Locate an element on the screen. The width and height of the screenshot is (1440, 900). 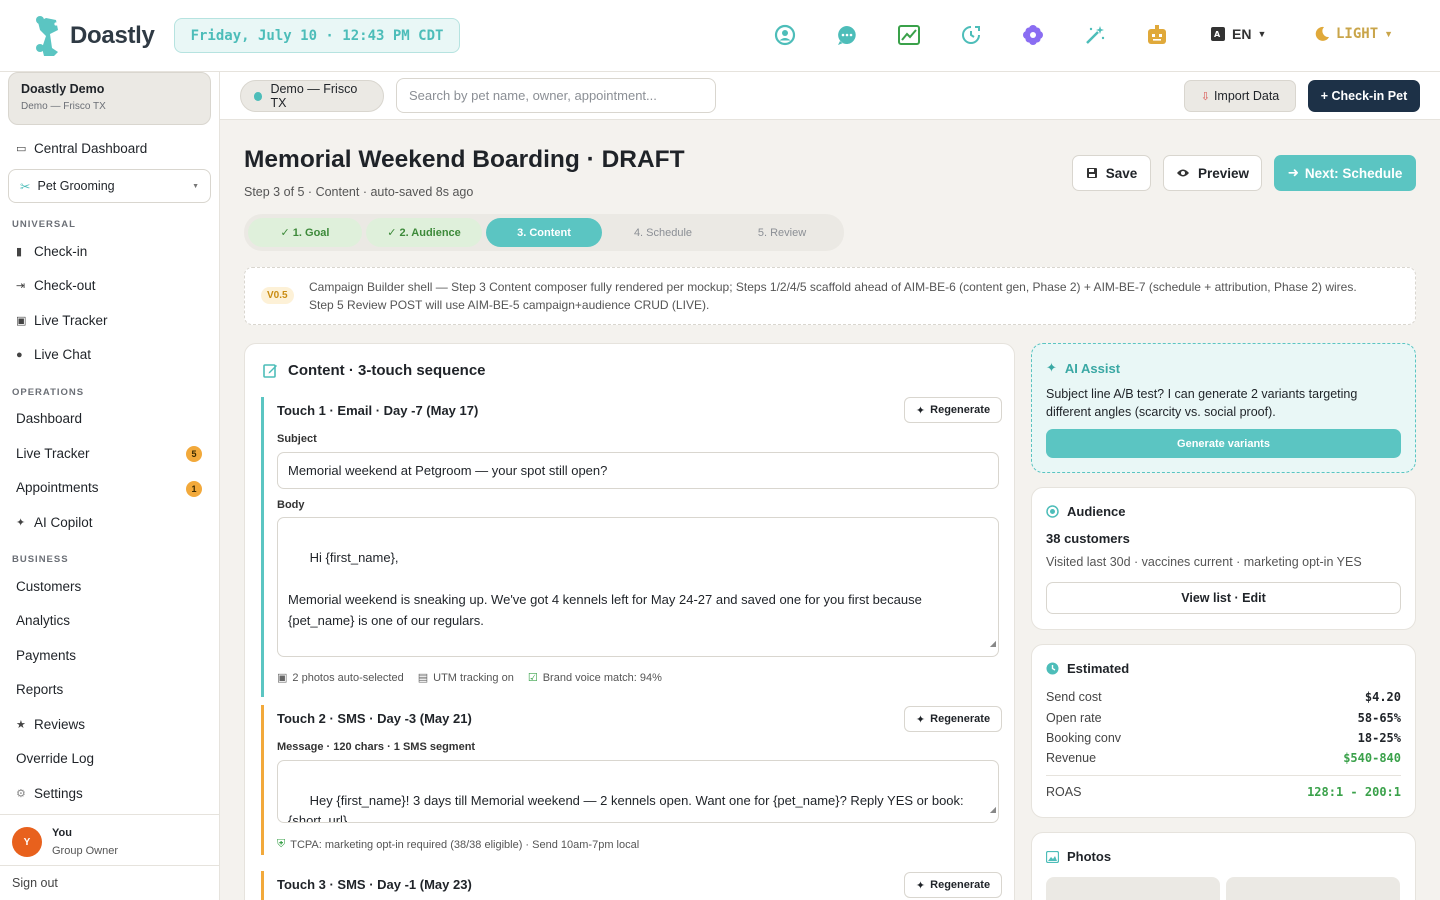
sidebar-item-live-tracker-universal: ▣ Live Tracker is located at coordinates (62, 320).